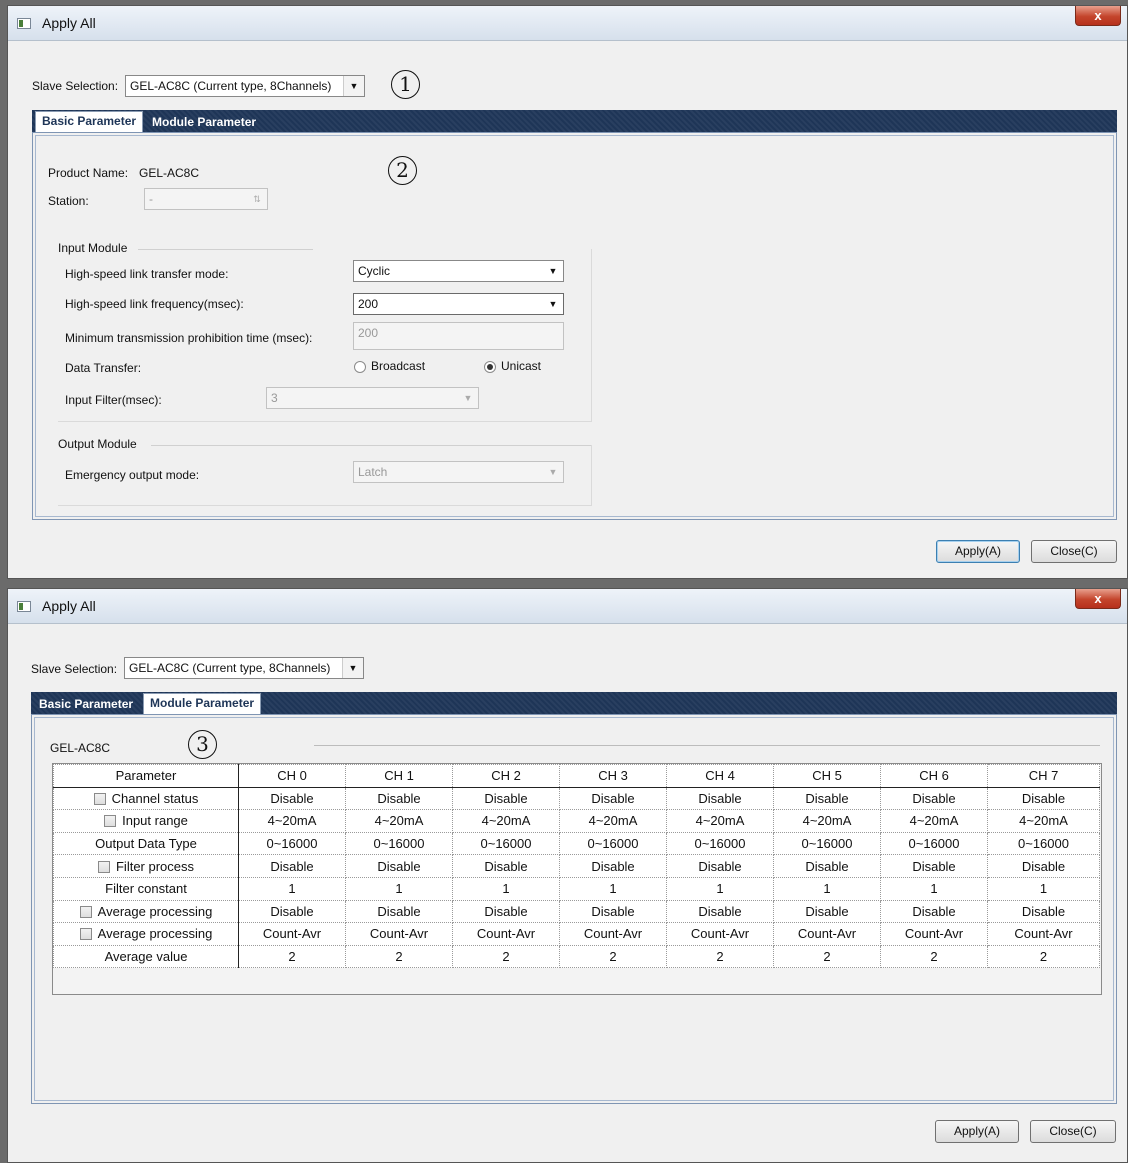 The image size is (1128, 1163). Describe the element at coordinates (827, 821) in the screenshot. I see `cell-ch5: 4~20mA` at that location.